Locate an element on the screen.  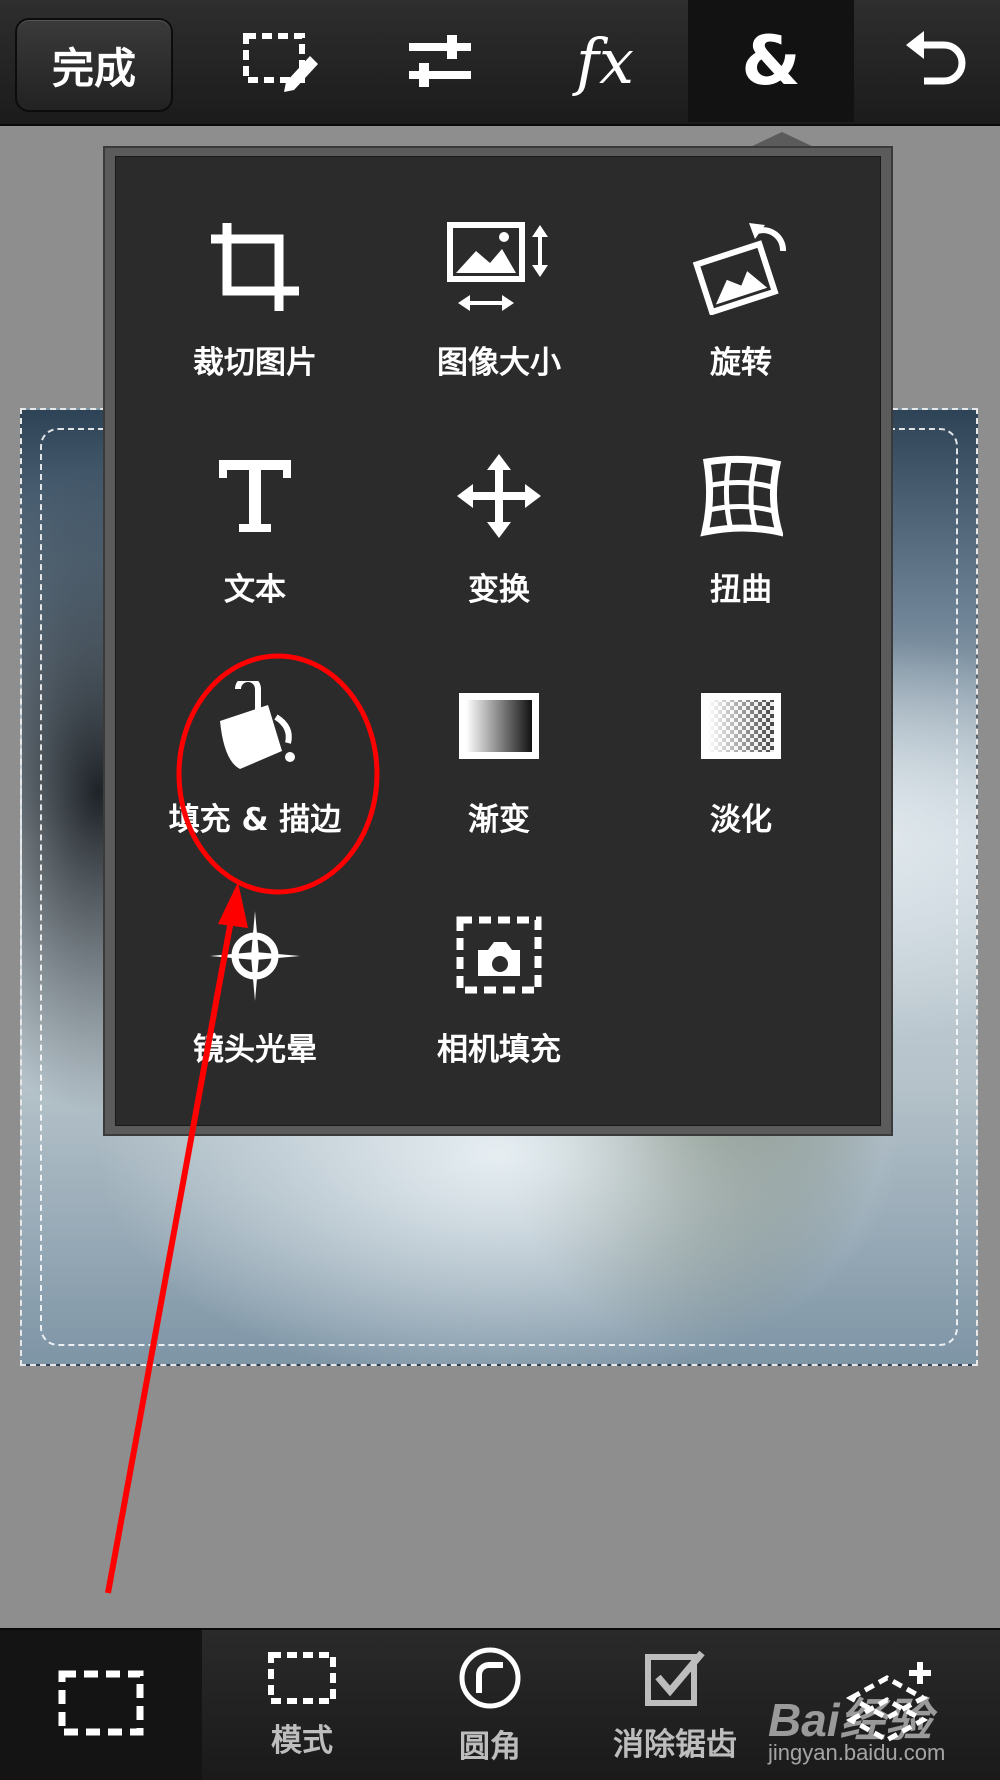
mode-label: 模式 is located at coordinates (302, 1740).